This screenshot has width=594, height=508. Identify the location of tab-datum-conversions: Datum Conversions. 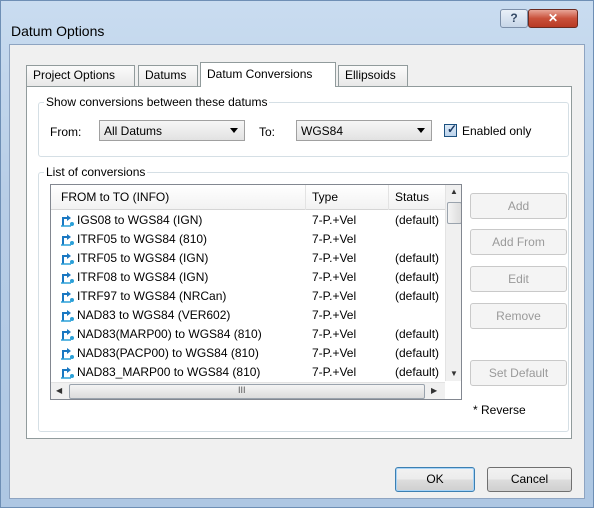
(268, 74).